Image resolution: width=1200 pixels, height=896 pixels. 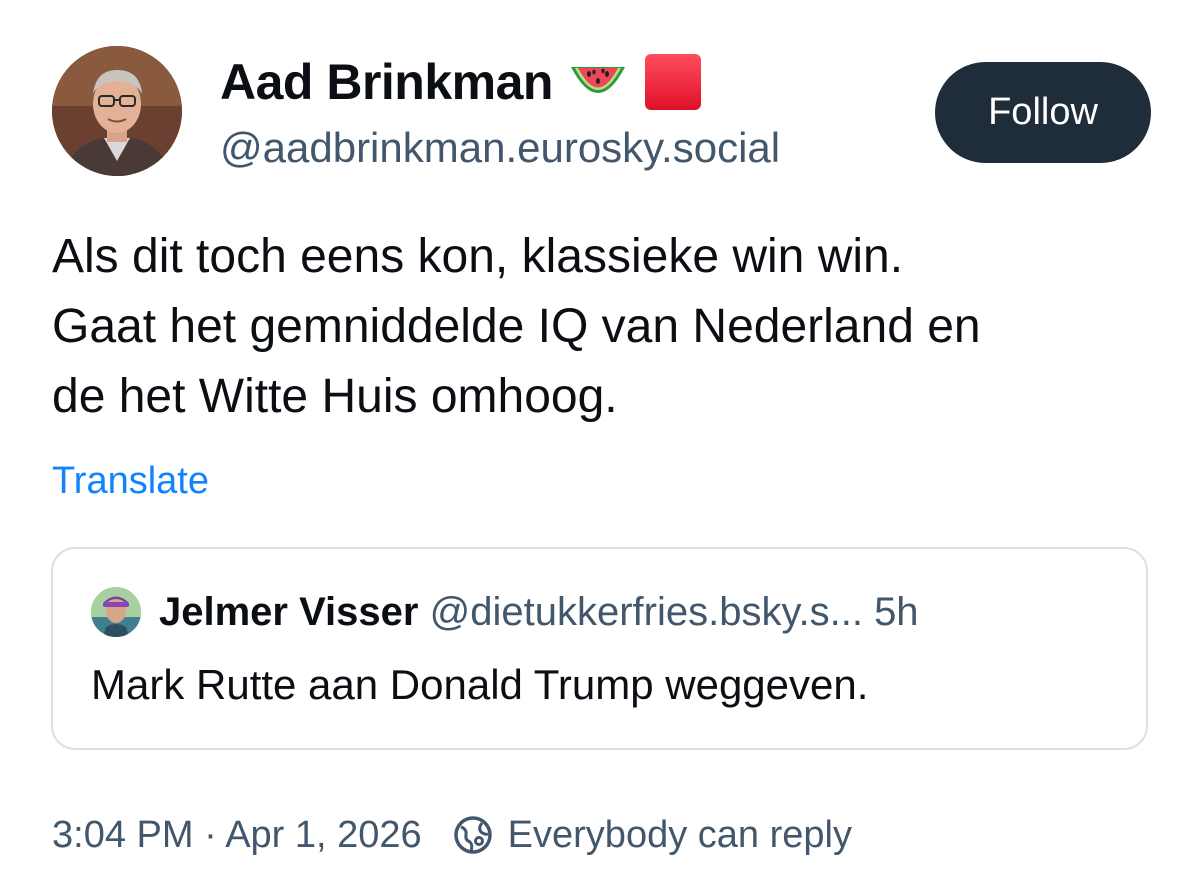 I want to click on quote-author-name: Jelmer Visser, so click(x=288, y=612).